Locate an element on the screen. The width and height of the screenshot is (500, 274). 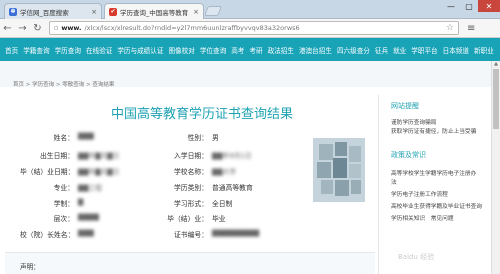
sidebar-title-policy: 政策及常识 is located at coordinates (408, 155).